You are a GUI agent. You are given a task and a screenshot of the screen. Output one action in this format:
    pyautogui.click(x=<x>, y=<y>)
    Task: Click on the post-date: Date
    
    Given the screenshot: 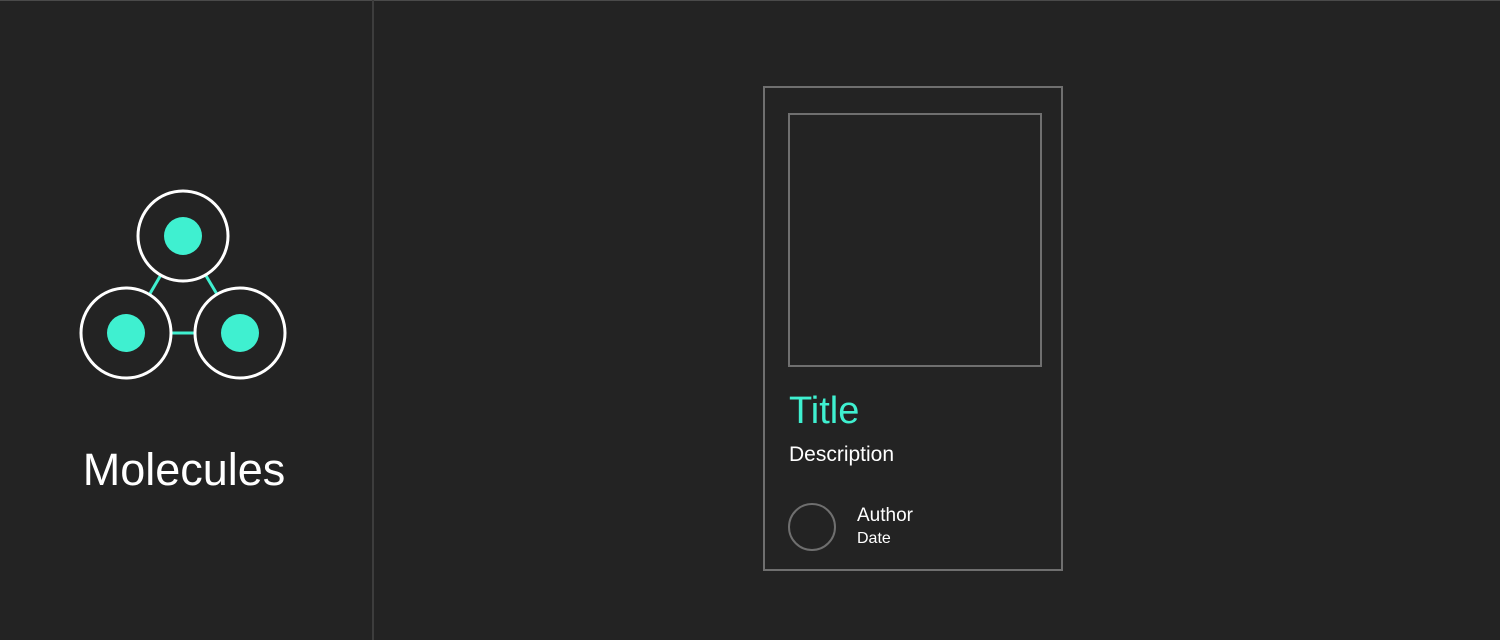 What is the action you would take?
    pyautogui.click(x=874, y=538)
    